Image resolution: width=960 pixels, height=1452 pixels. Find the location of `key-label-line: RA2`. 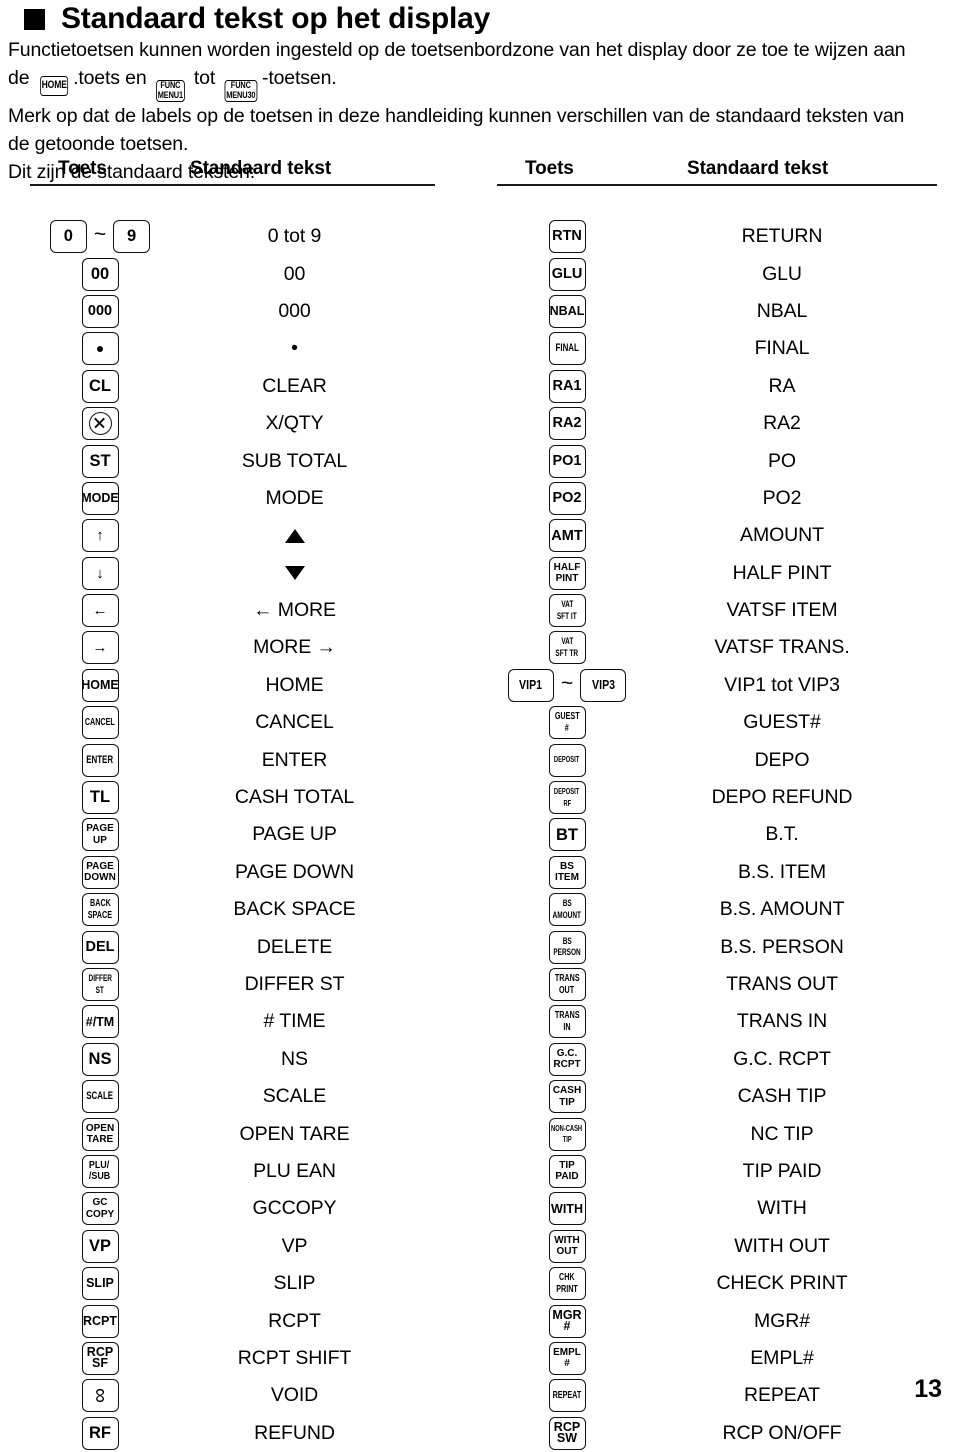

key-label-line: RA2 is located at coordinates (567, 423).